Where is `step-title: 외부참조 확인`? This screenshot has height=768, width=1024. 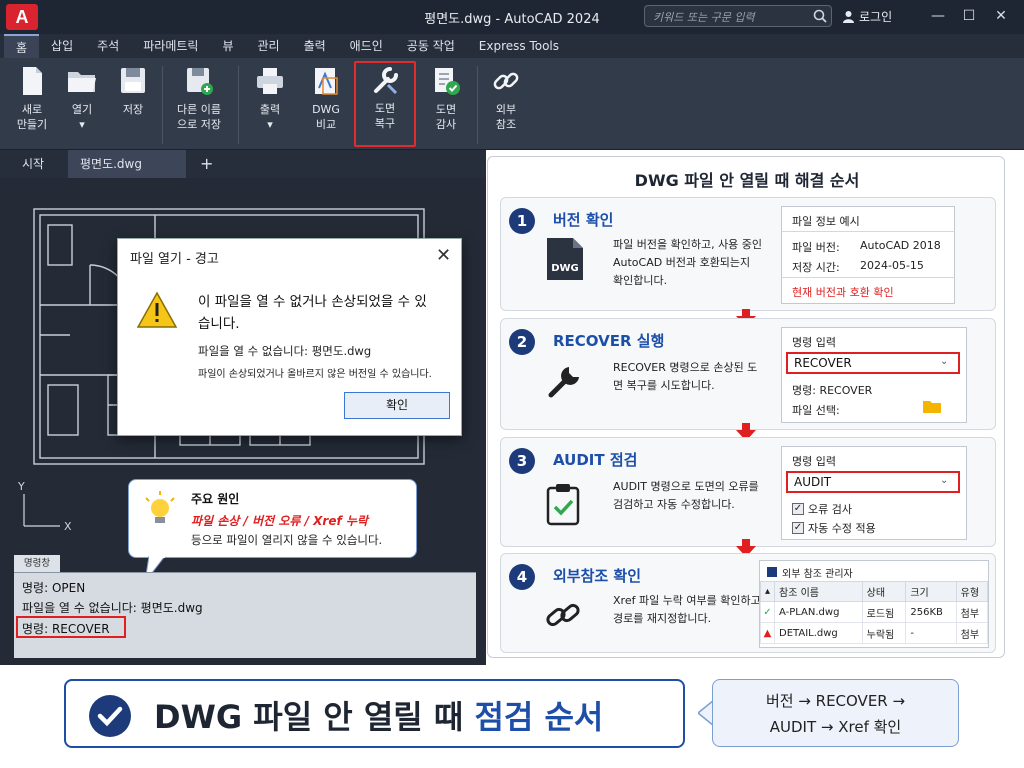
step-title: 외부참조 확인 is located at coordinates (597, 576).